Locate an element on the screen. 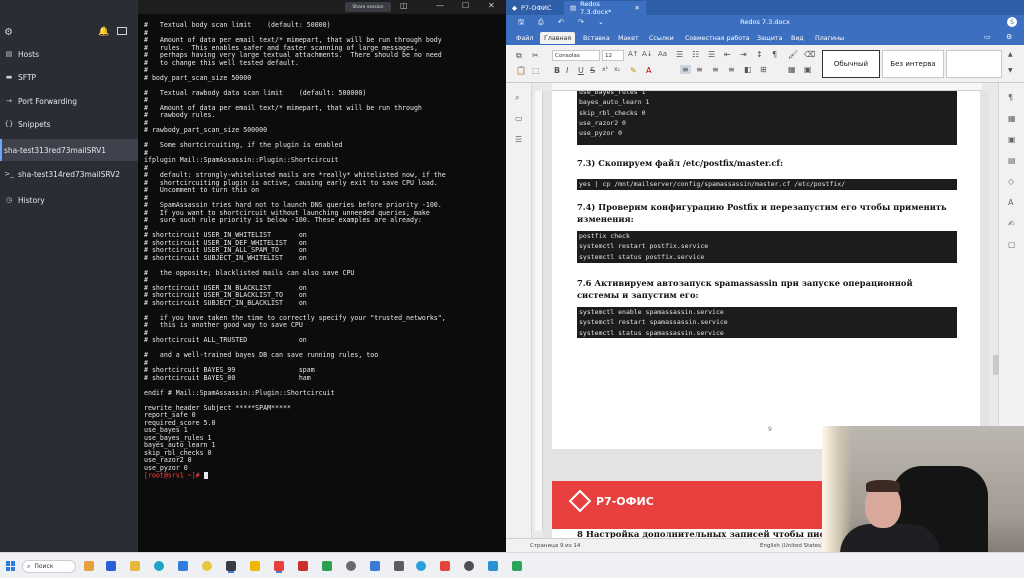  avatar: S is located at coordinates (1012, 22).